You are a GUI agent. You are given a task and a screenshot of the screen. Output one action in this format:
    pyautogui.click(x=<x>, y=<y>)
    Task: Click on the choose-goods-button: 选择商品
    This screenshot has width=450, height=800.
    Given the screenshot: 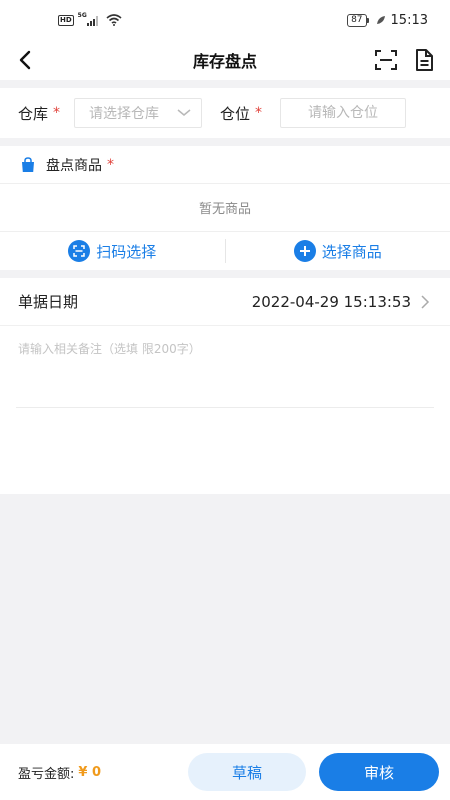 What is the action you would take?
    pyautogui.click(x=338, y=251)
    